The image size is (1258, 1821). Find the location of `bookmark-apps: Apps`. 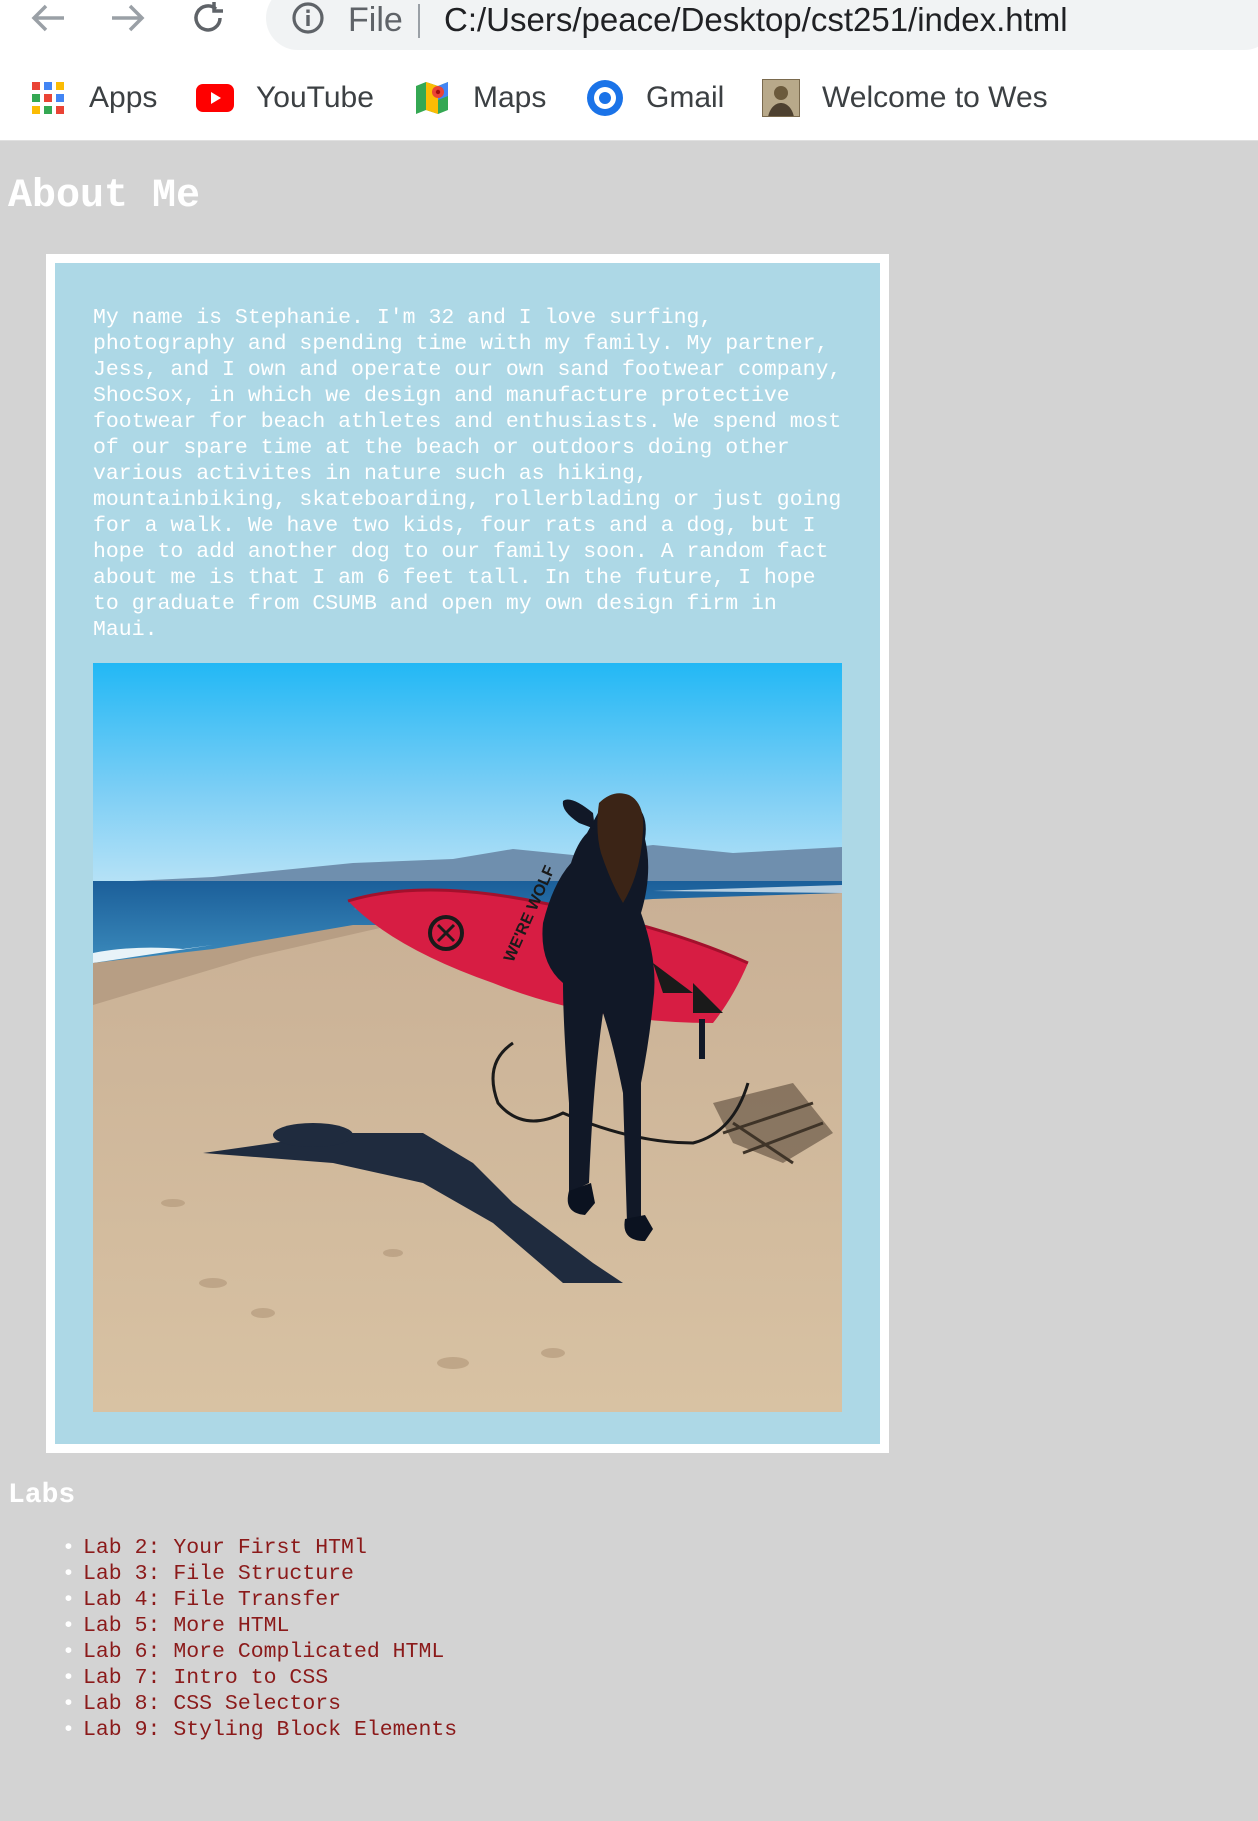

bookmark-apps: Apps is located at coordinates (93, 98).